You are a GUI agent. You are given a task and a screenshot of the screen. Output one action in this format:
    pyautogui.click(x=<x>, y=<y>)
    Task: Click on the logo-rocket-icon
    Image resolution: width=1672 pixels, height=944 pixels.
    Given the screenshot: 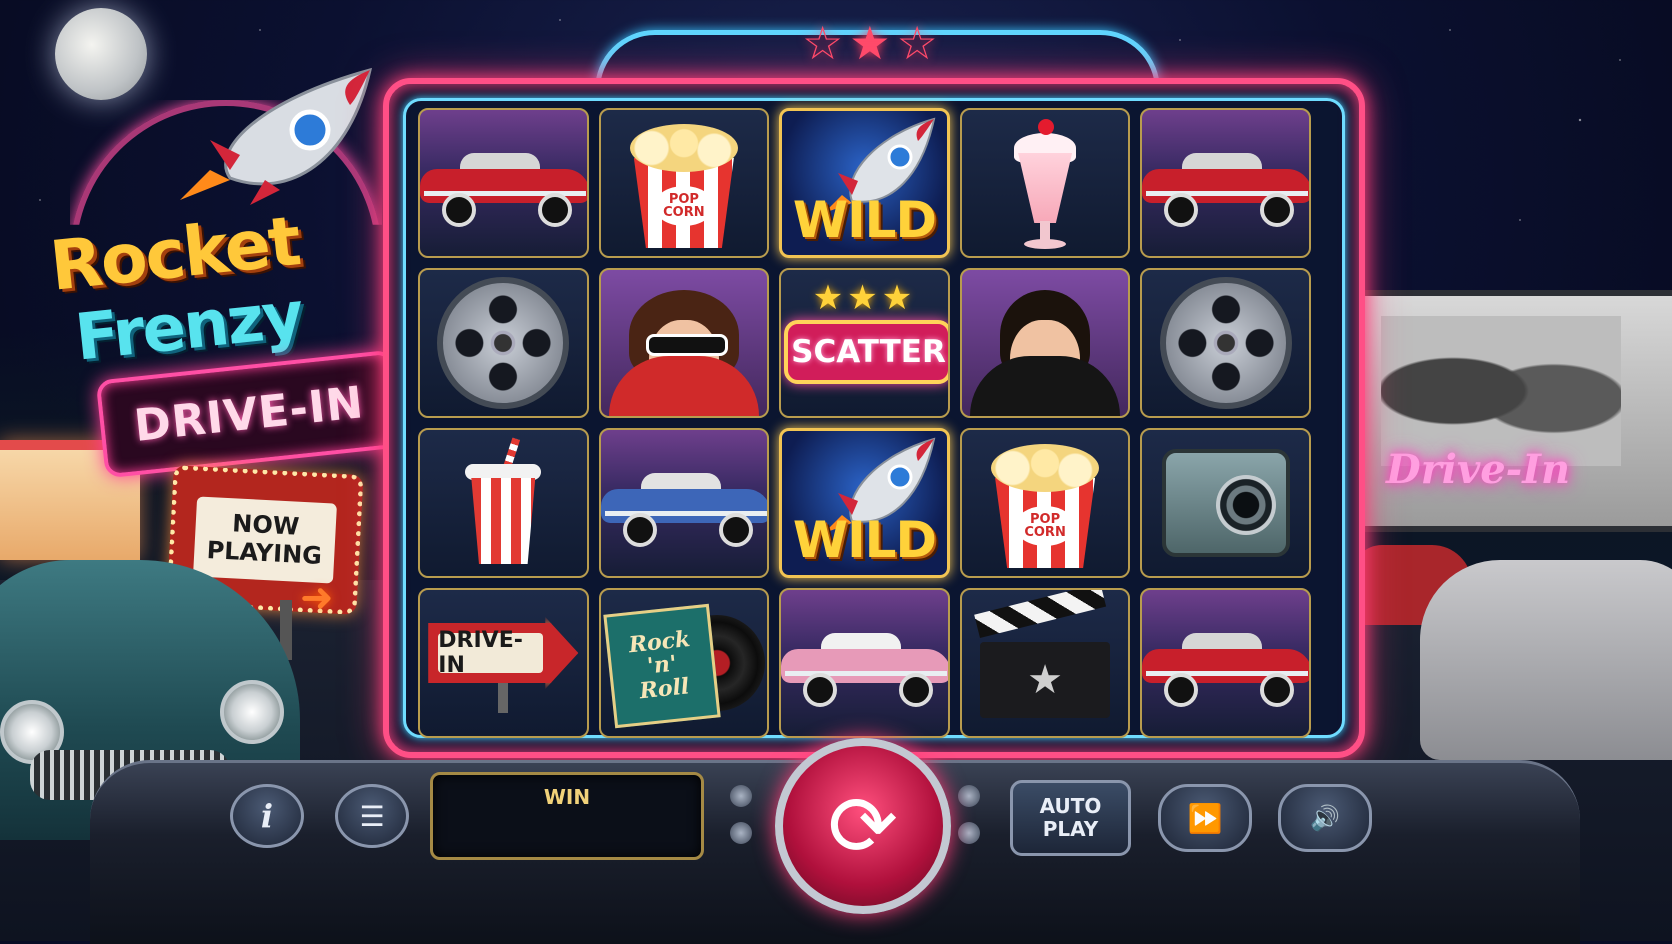 What is the action you would take?
    pyautogui.click(x=276, y=136)
    